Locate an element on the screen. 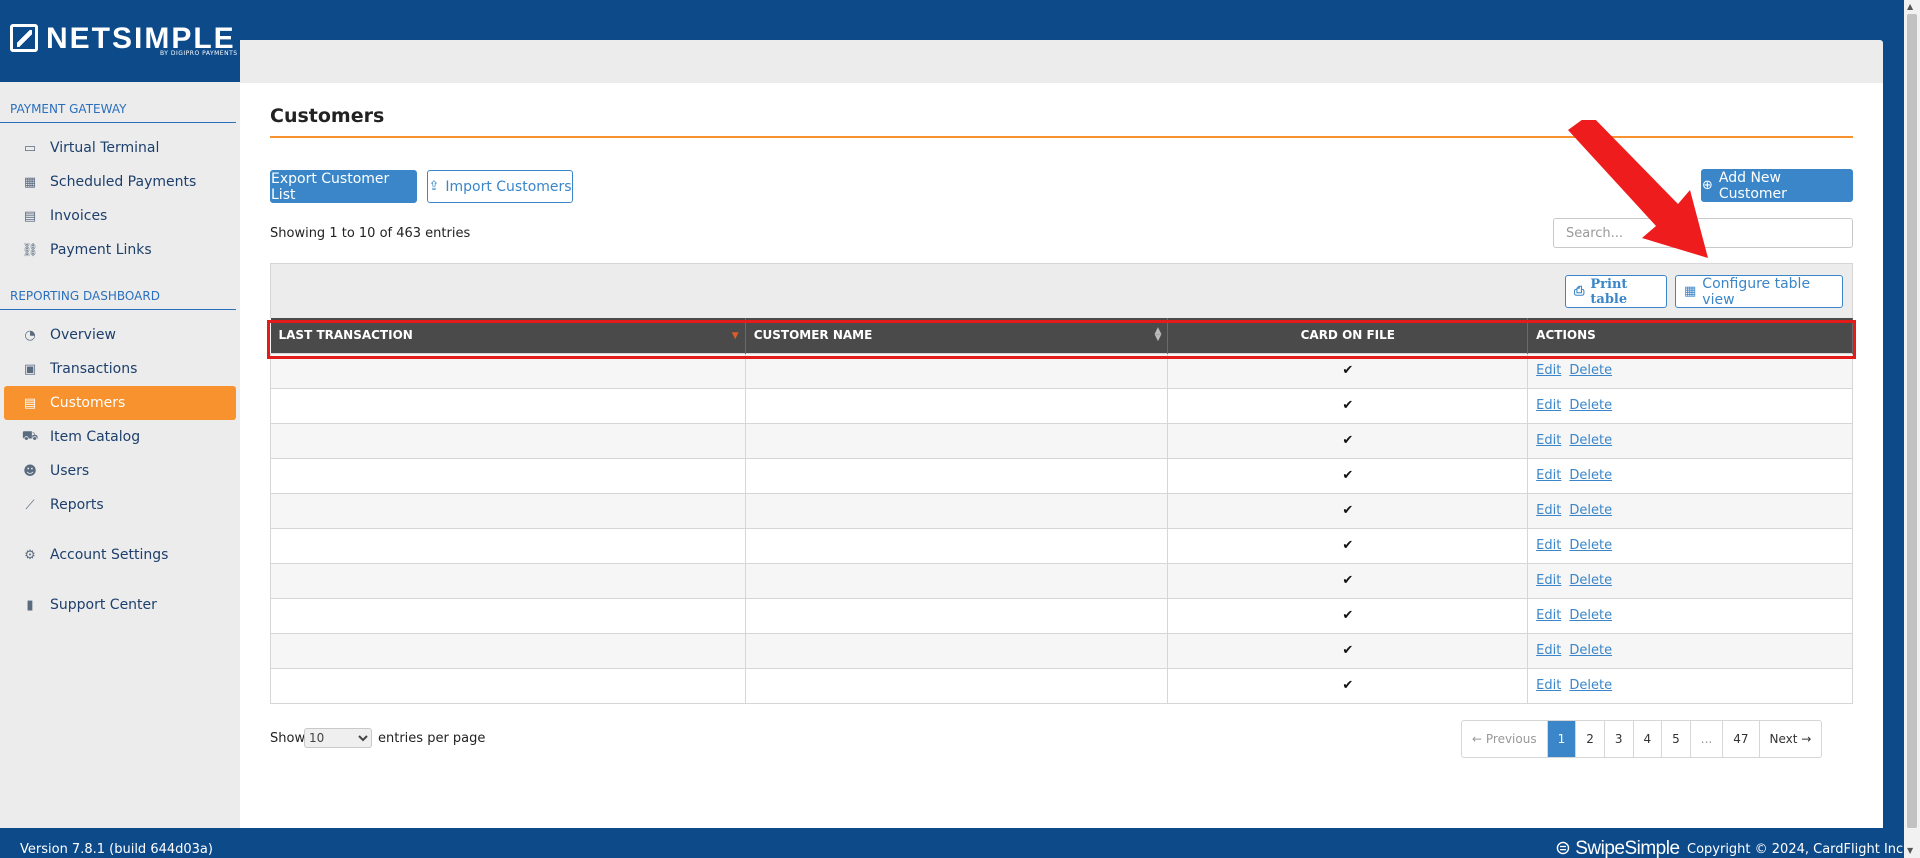 This screenshot has width=1920, height=858. sidebar-item-virtual-terminal: ▭ Virtual Terminal is located at coordinates (120, 148).